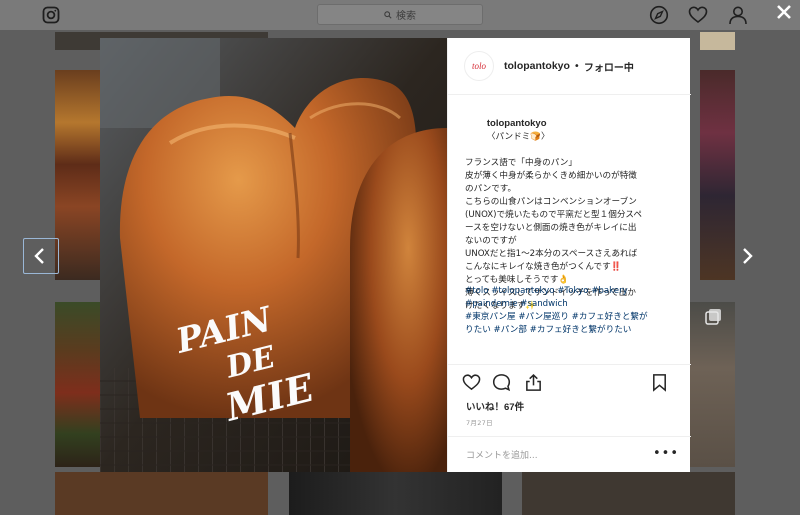  Describe the element at coordinates (406, 16) in the screenshot. I see `search-placeholder: 検索` at that location.